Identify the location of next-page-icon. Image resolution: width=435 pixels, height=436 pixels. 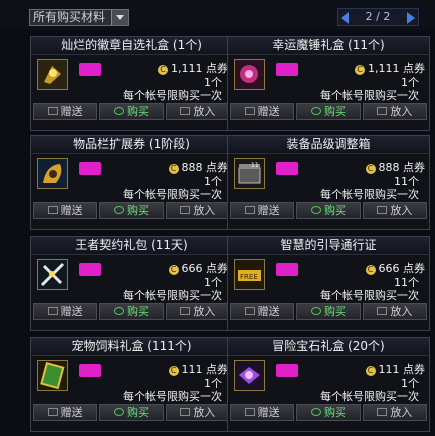
(411, 18).